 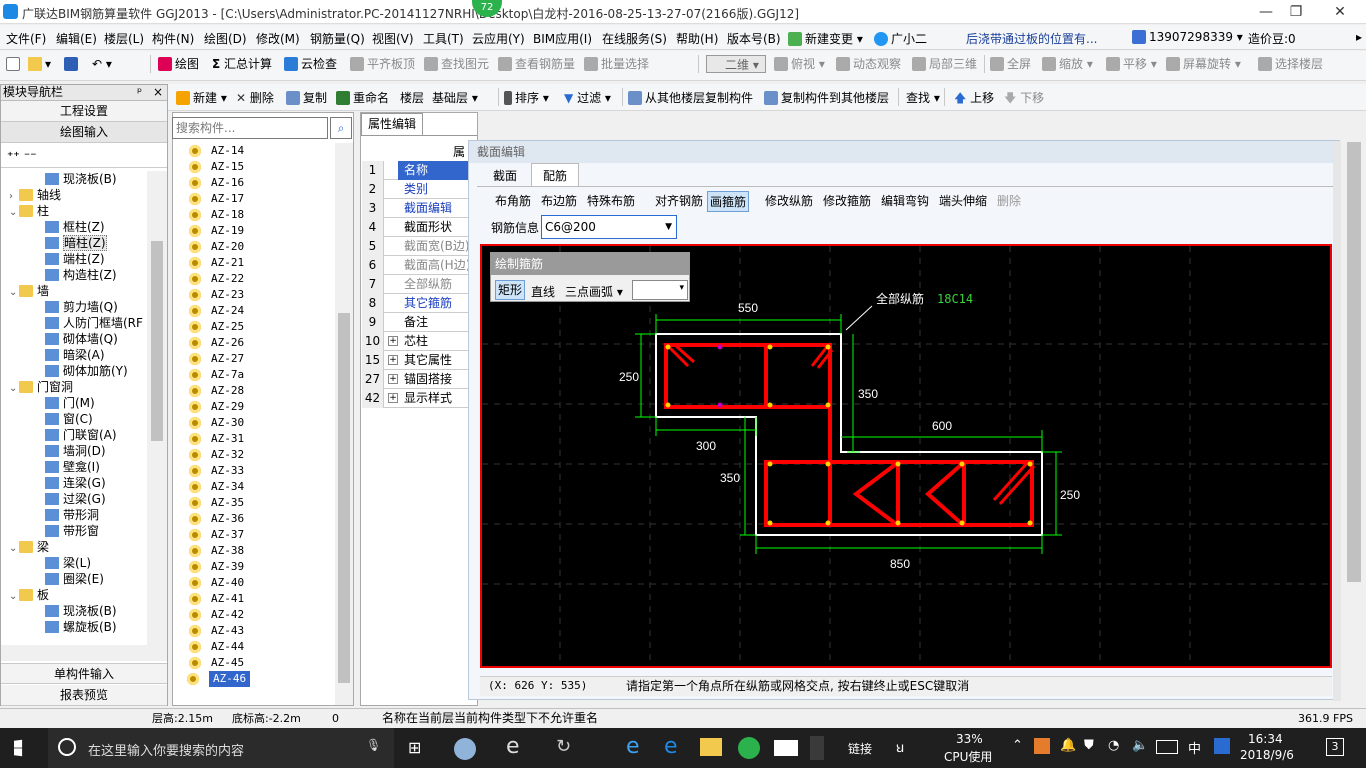 What do you see at coordinates (84, 673) in the screenshot?
I see `single-component-input-button: 单构件输入` at bounding box center [84, 673].